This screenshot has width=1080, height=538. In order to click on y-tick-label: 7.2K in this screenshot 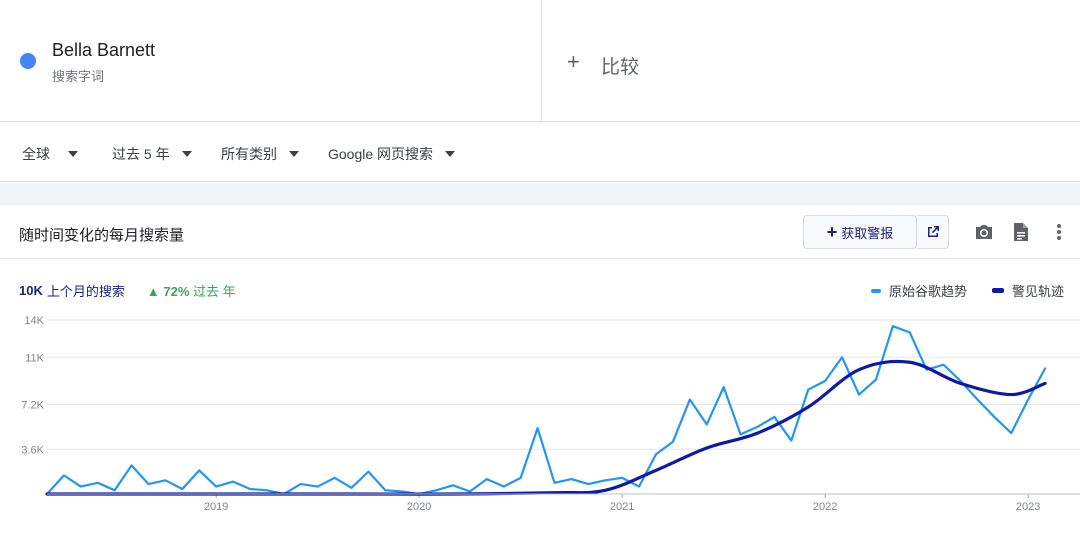, I will do `click(32, 406)`.